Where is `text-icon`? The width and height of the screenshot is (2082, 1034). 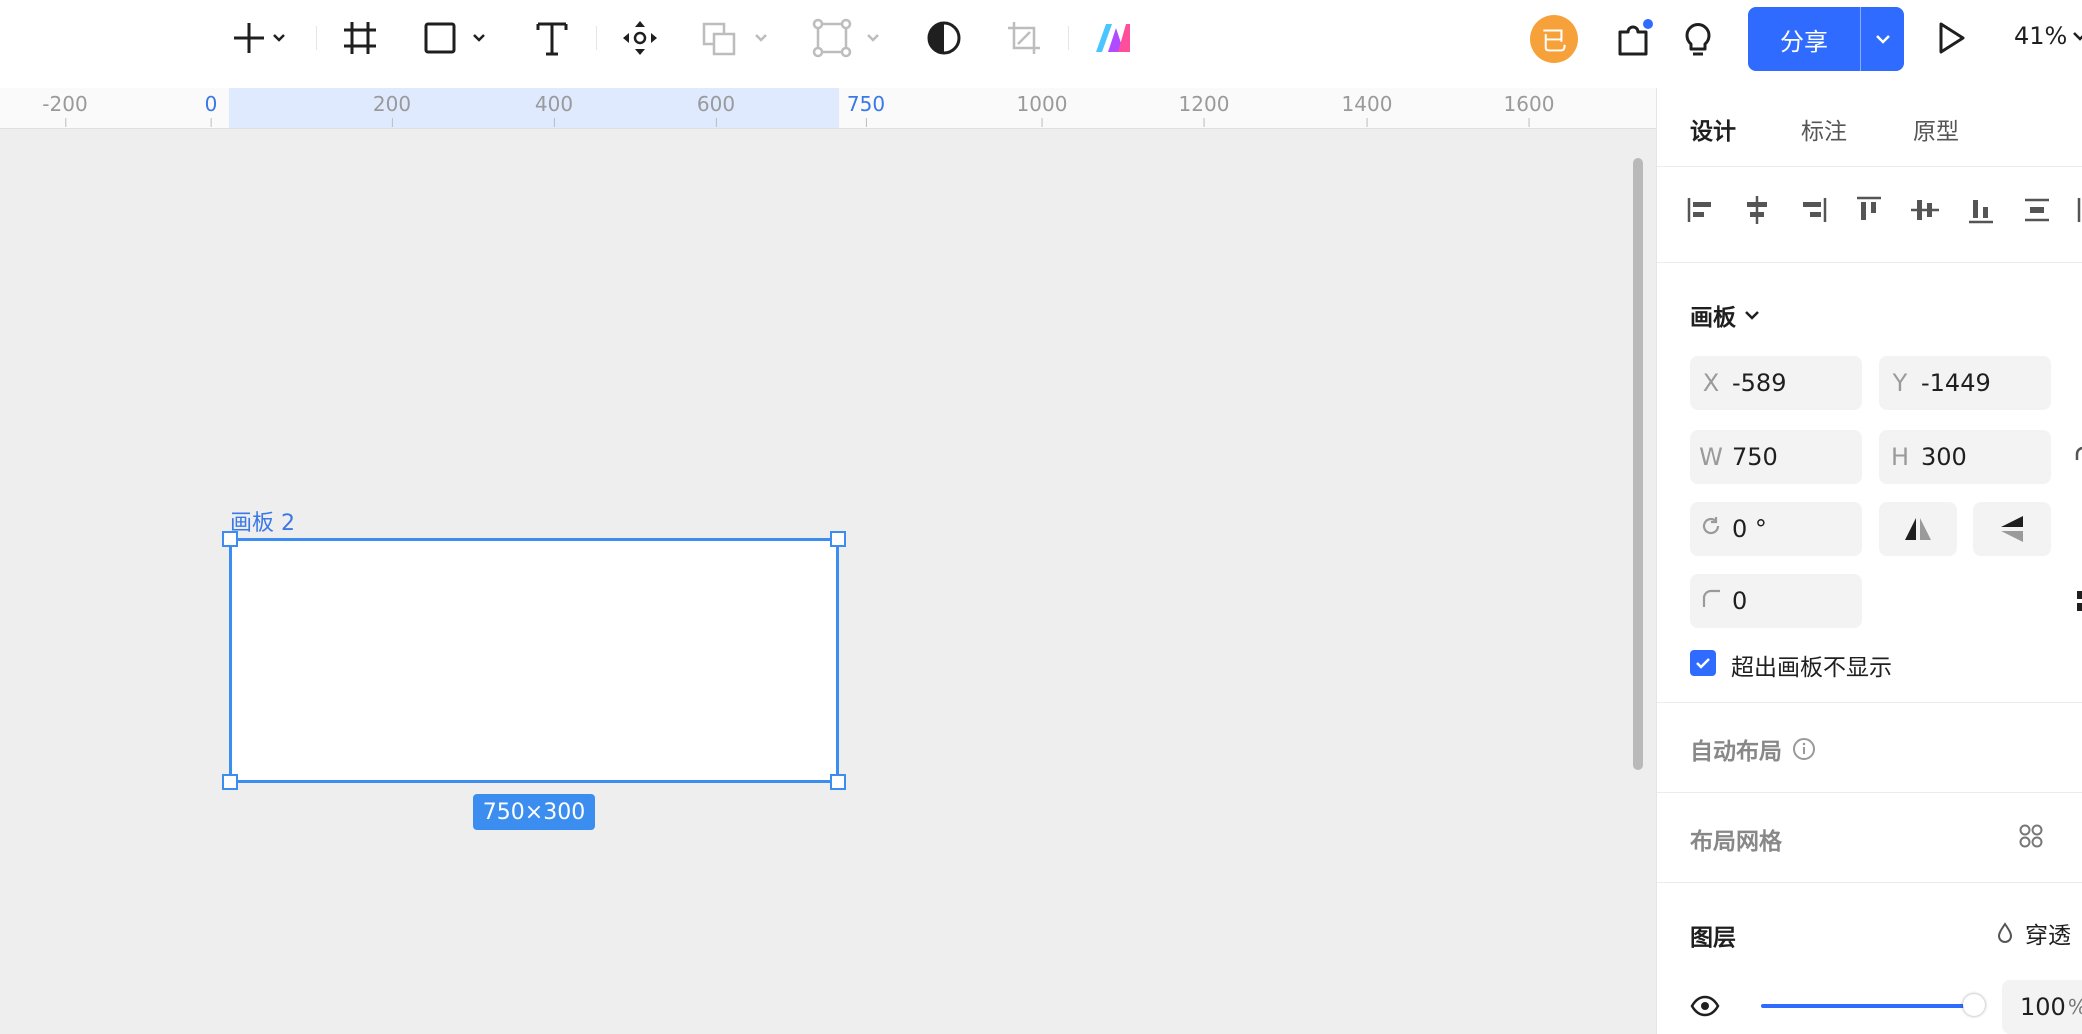 text-icon is located at coordinates (552, 39).